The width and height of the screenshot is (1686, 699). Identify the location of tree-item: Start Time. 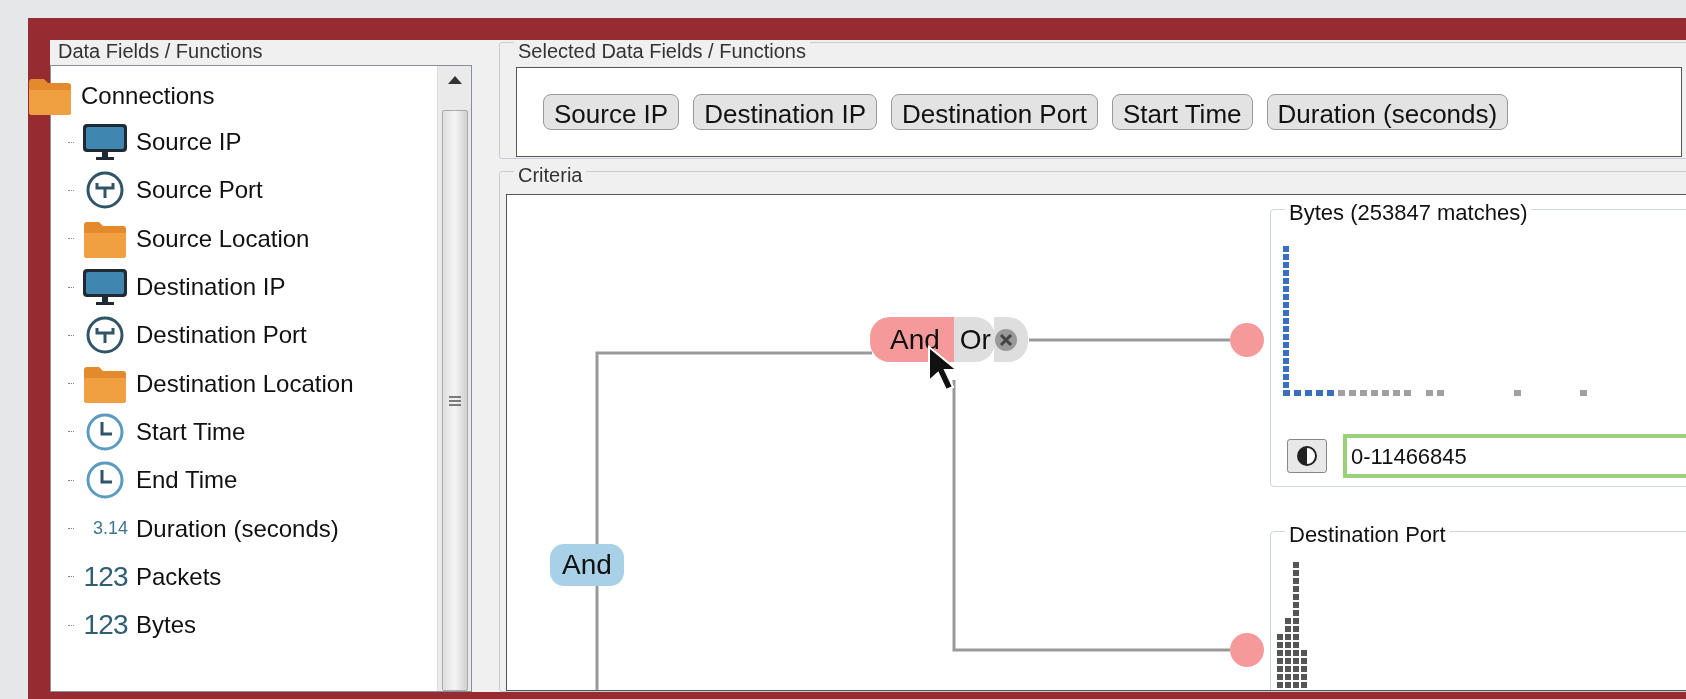
(244, 432).